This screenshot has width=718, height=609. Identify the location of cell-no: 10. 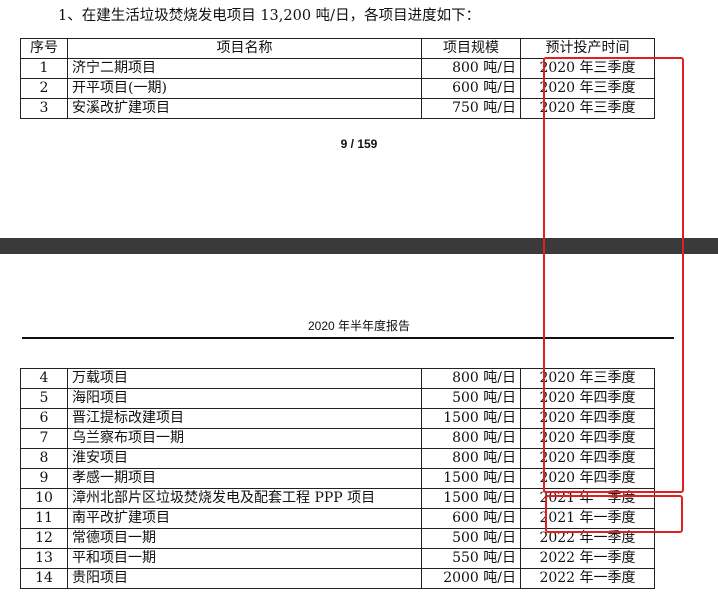
(44, 498).